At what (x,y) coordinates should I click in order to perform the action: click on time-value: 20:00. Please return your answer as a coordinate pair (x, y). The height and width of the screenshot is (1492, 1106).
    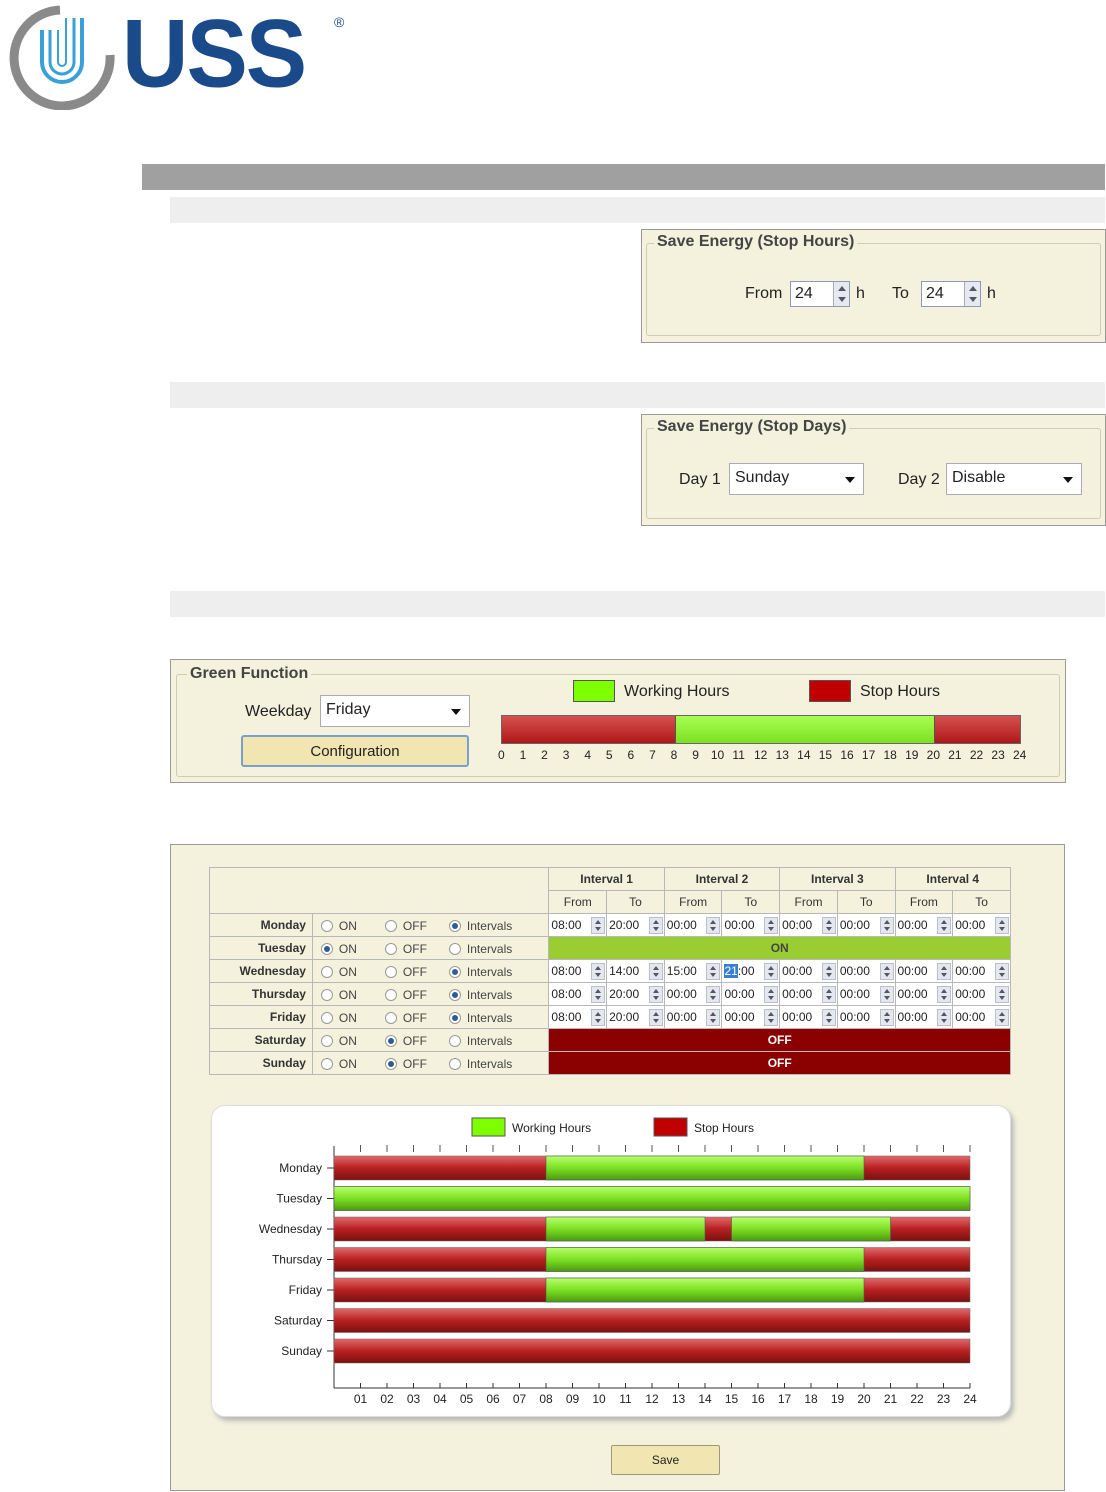
    Looking at the image, I should click on (624, 994).